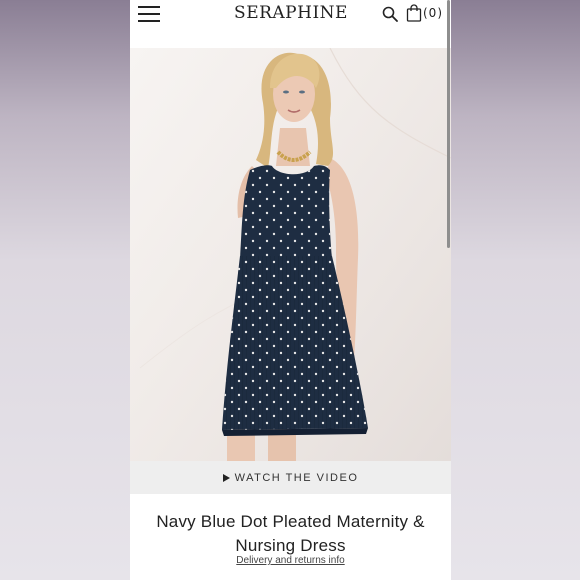 The image size is (580, 580). What do you see at coordinates (226, 477) in the screenshot?
I see `play-icon` at bounding box center [226, 477].